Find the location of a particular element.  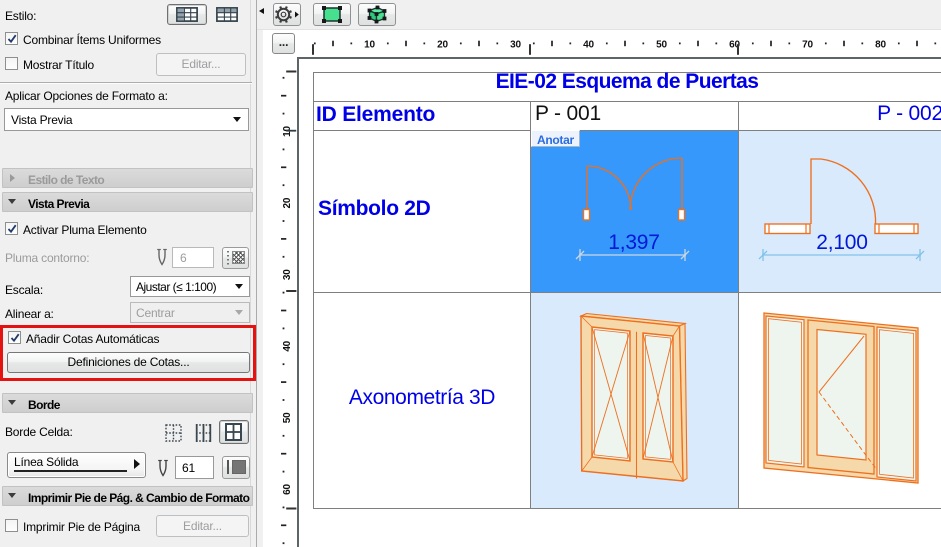

svg-text: 80 is located at coordinates (880, 45).